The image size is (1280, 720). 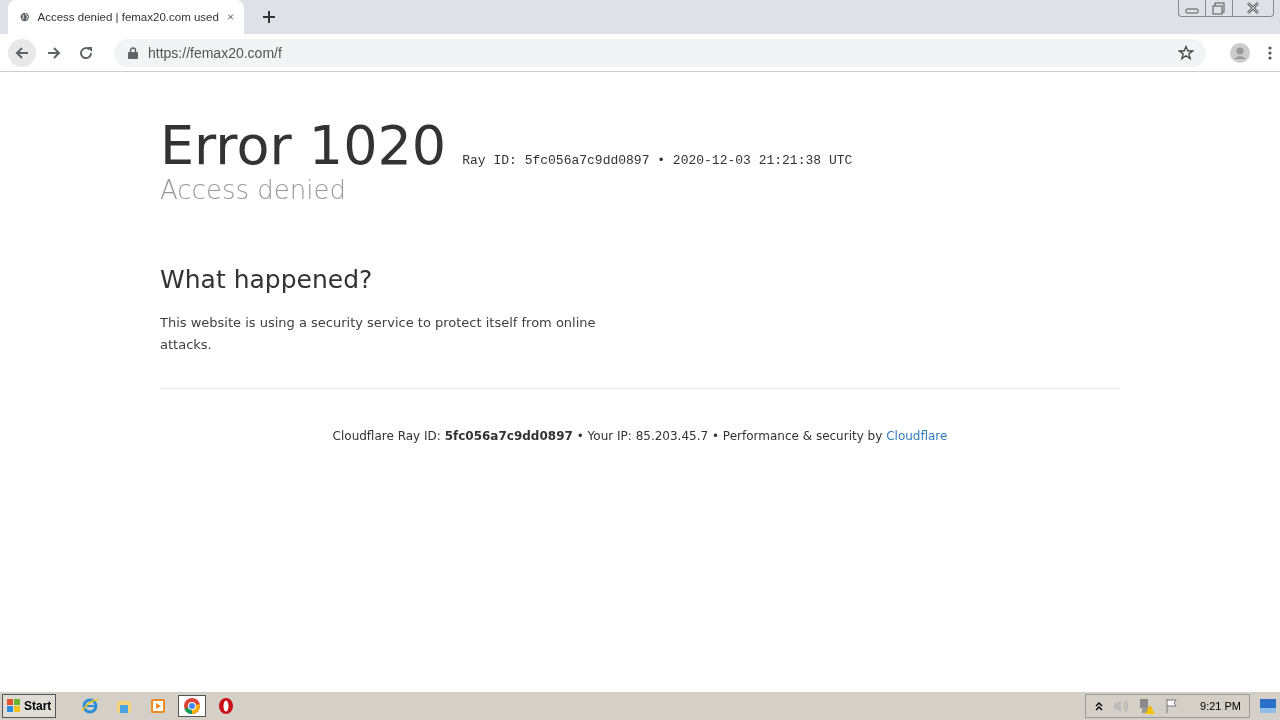 I want to click on forward-arrow-icon, so click(x=54, y=52).